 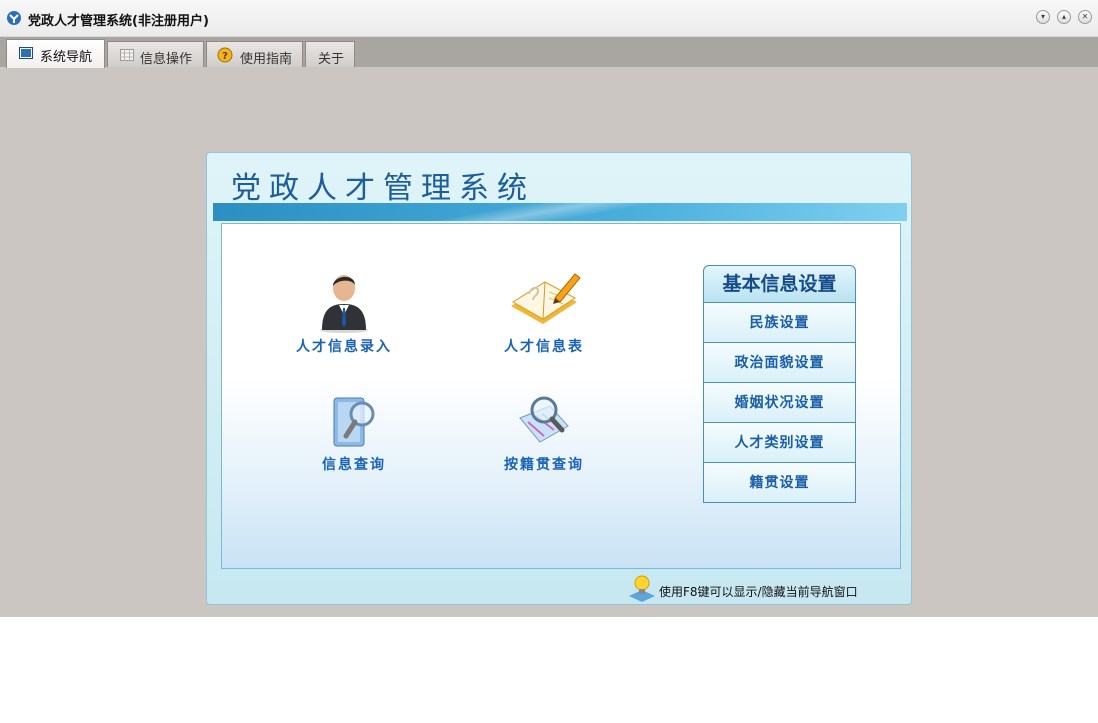 I want to click on nav-query-by-origin: 按籍贯查询, so click(x=544, y=433).